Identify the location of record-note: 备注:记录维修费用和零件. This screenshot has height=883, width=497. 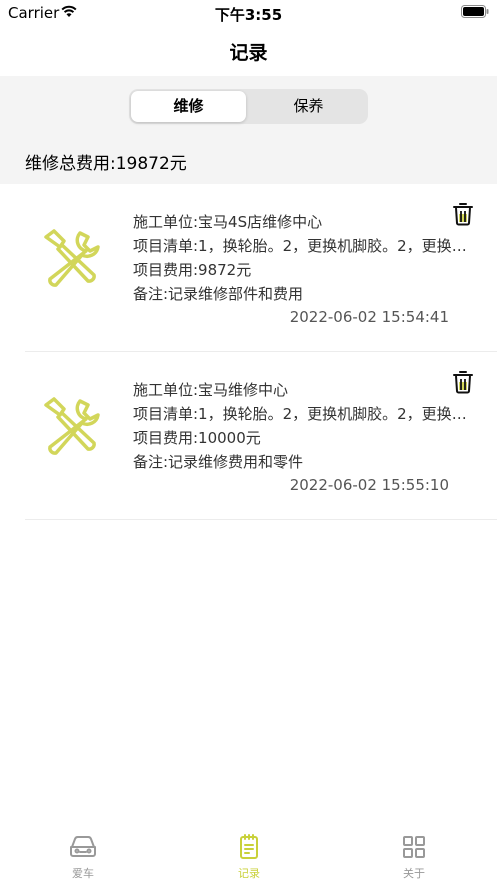
(218, 462).